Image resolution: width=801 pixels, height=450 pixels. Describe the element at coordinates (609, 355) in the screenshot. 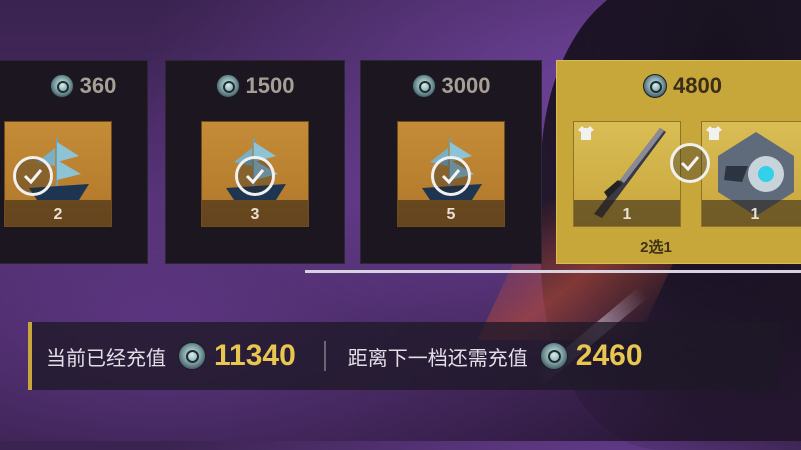

I see `next-tier-value: 2460` at that location.